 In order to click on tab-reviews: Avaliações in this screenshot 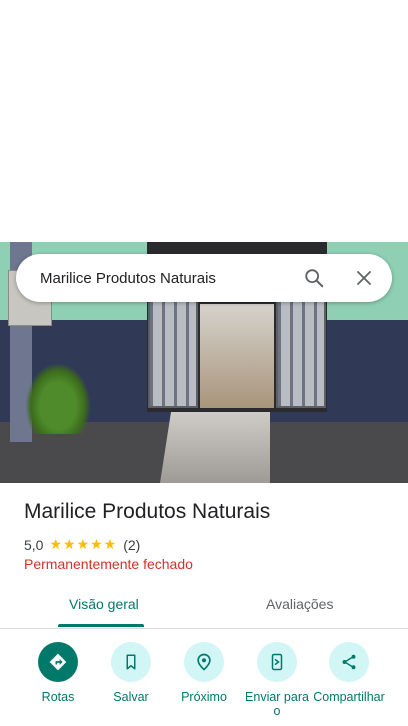, I will do `click(299, 604)`.